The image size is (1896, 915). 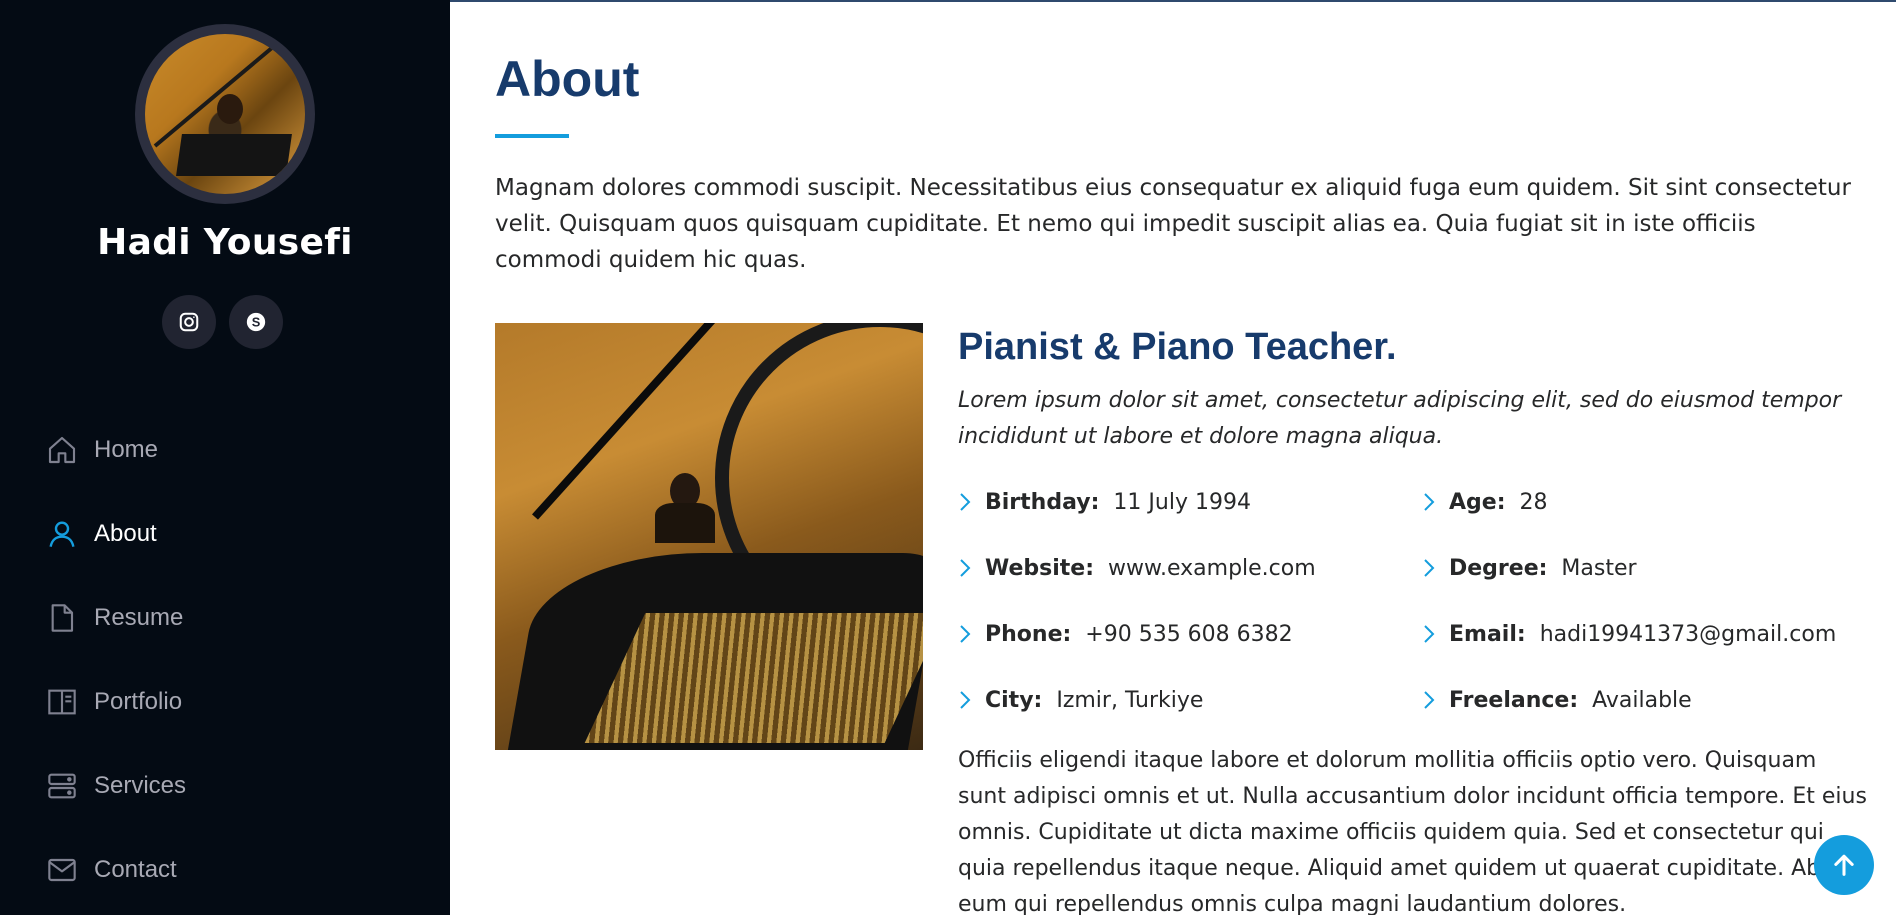 I want to click on fact-value: 28, so click(x=1533, y=502).